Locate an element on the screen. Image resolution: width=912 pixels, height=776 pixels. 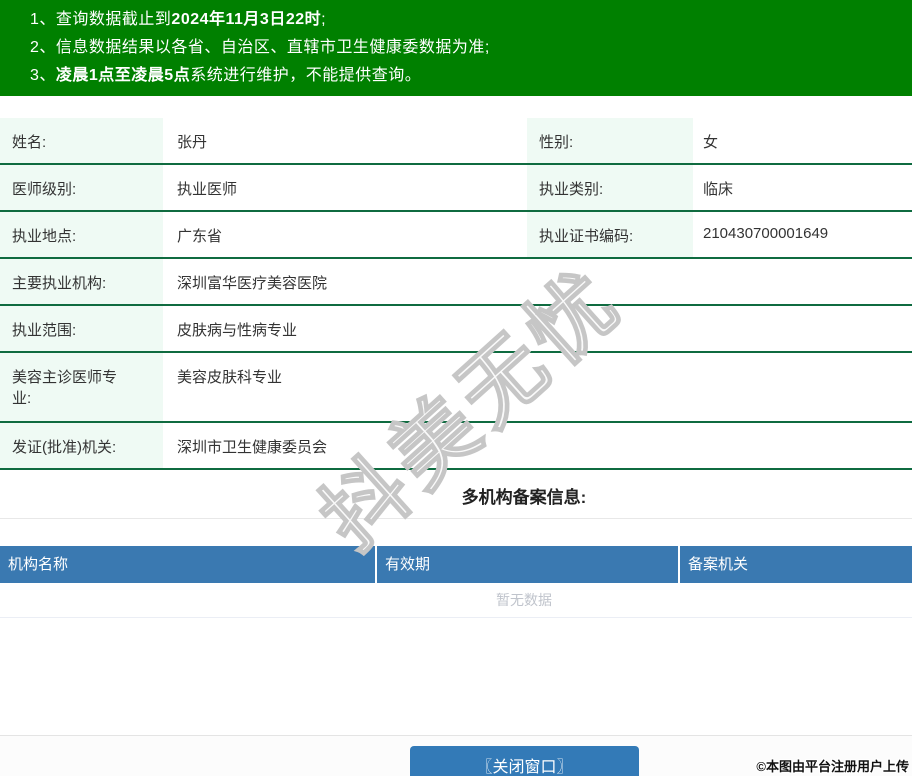
field-value-name: 张丹 is located at coordinates (192, 142).